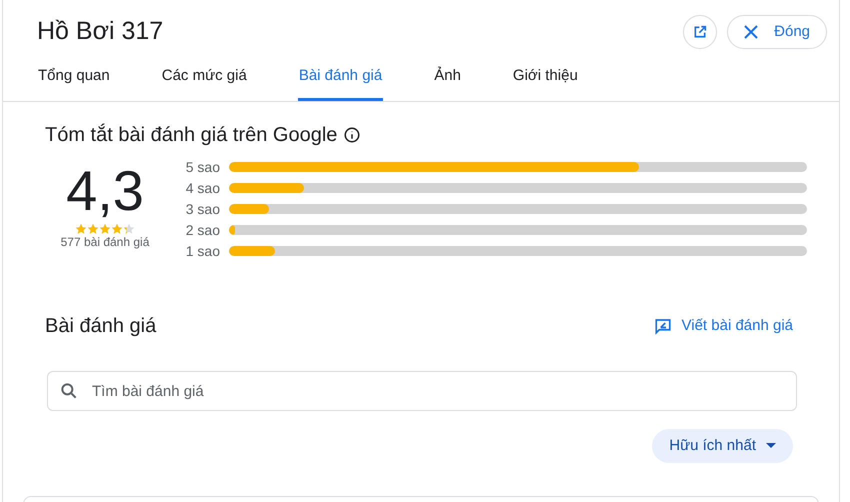 The image size is (850, 502). I want to click on star-level-label: 1 sao, so click(203, 251).